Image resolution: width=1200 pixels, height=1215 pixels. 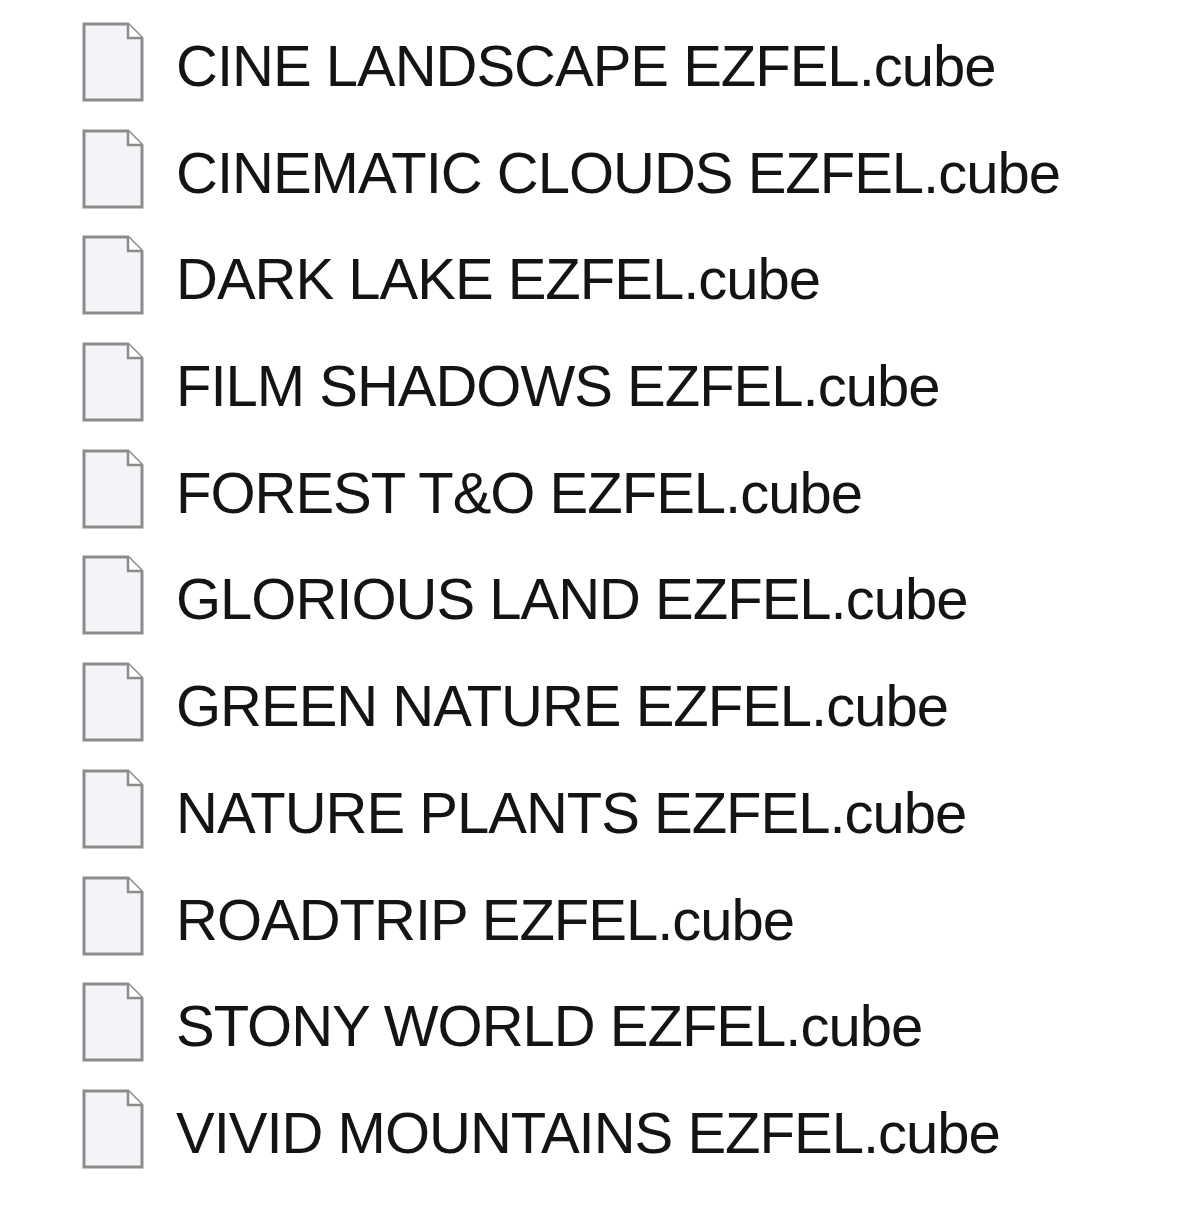 I want to click on file-name: GREEN NATURE EZFEL.cube, so click(x=562, y=706).